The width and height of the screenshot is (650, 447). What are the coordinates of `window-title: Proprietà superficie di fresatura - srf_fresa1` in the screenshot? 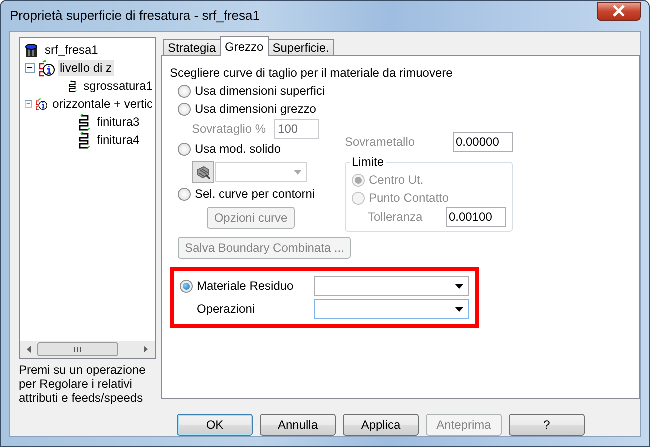 It's located at (135, 16).